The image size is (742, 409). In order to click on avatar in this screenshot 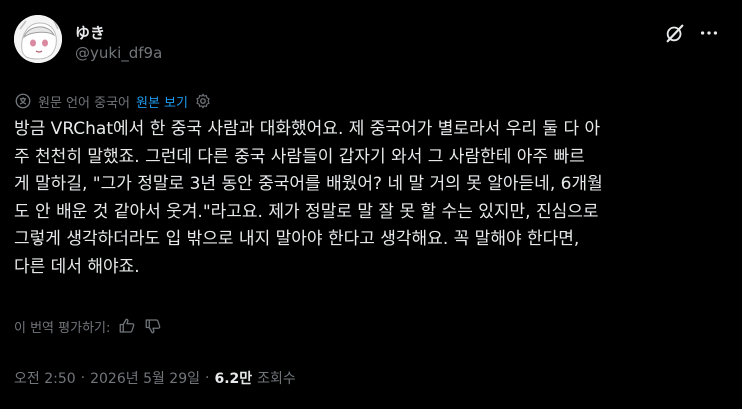, I will do `click(38, 39)`.